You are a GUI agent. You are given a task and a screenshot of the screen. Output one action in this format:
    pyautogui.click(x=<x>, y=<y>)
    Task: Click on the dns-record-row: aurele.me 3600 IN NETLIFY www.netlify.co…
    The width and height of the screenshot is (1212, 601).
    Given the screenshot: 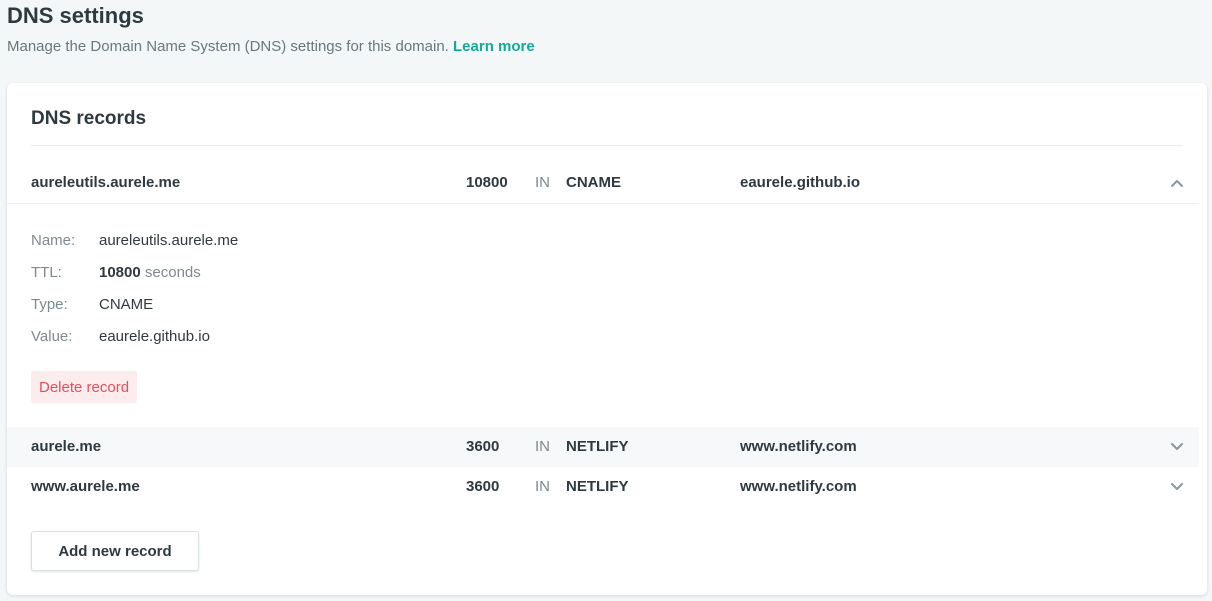 What is the action you would take?
    pyautogui.click(x=603, y=447)
    